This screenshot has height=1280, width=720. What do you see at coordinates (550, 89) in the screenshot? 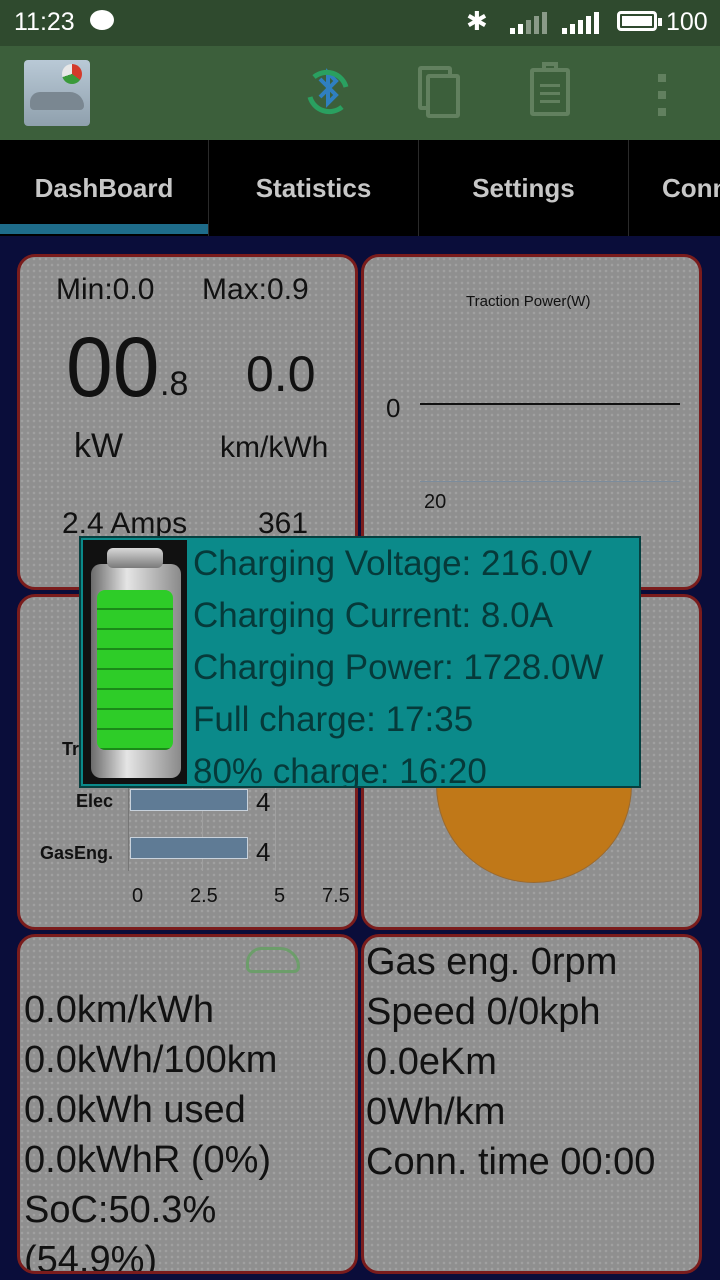
I see `clipboard-icon` at bounding box center [550, 89].